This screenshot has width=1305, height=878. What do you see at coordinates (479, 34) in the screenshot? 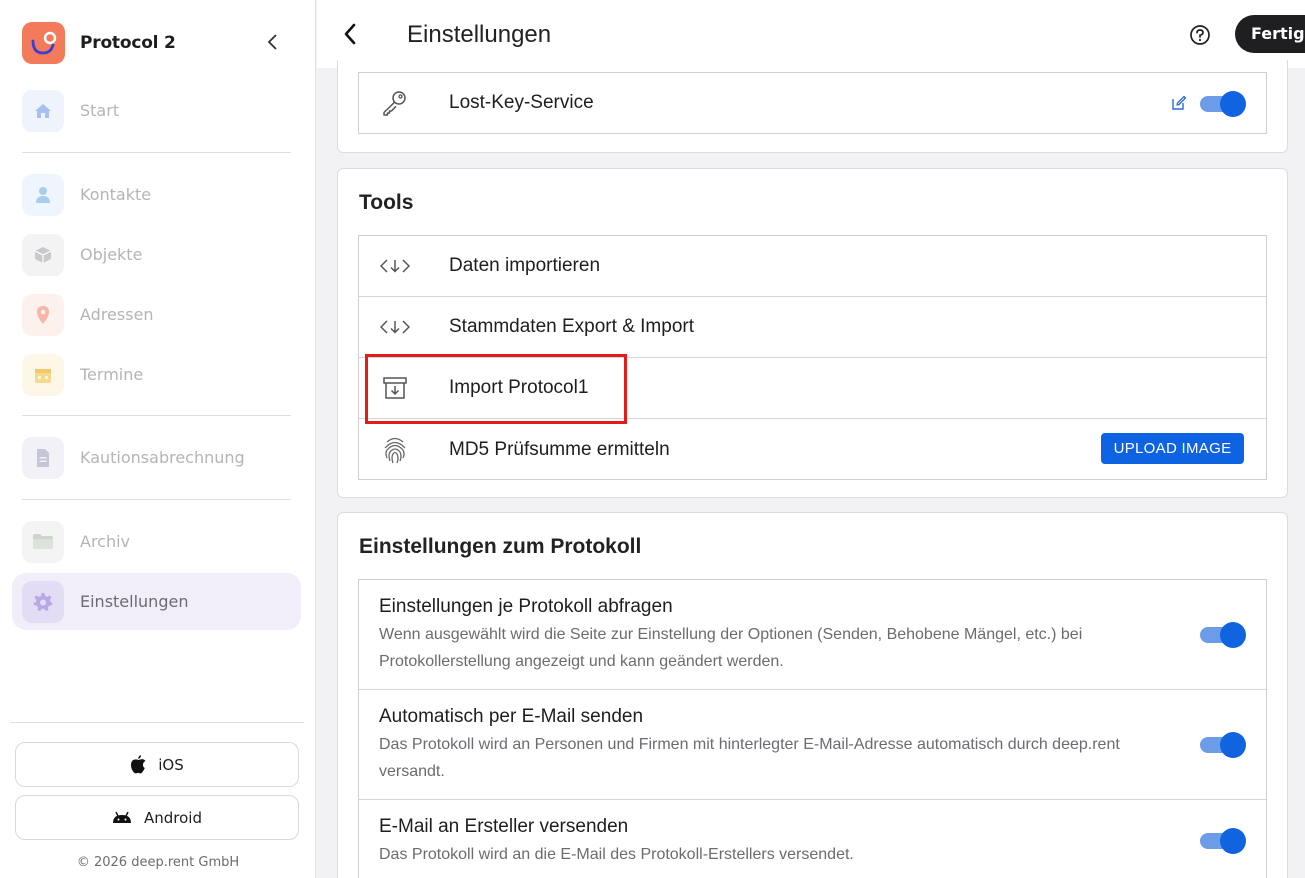
I see `page-title: Einstellungen` at bounding box center [479, 34].